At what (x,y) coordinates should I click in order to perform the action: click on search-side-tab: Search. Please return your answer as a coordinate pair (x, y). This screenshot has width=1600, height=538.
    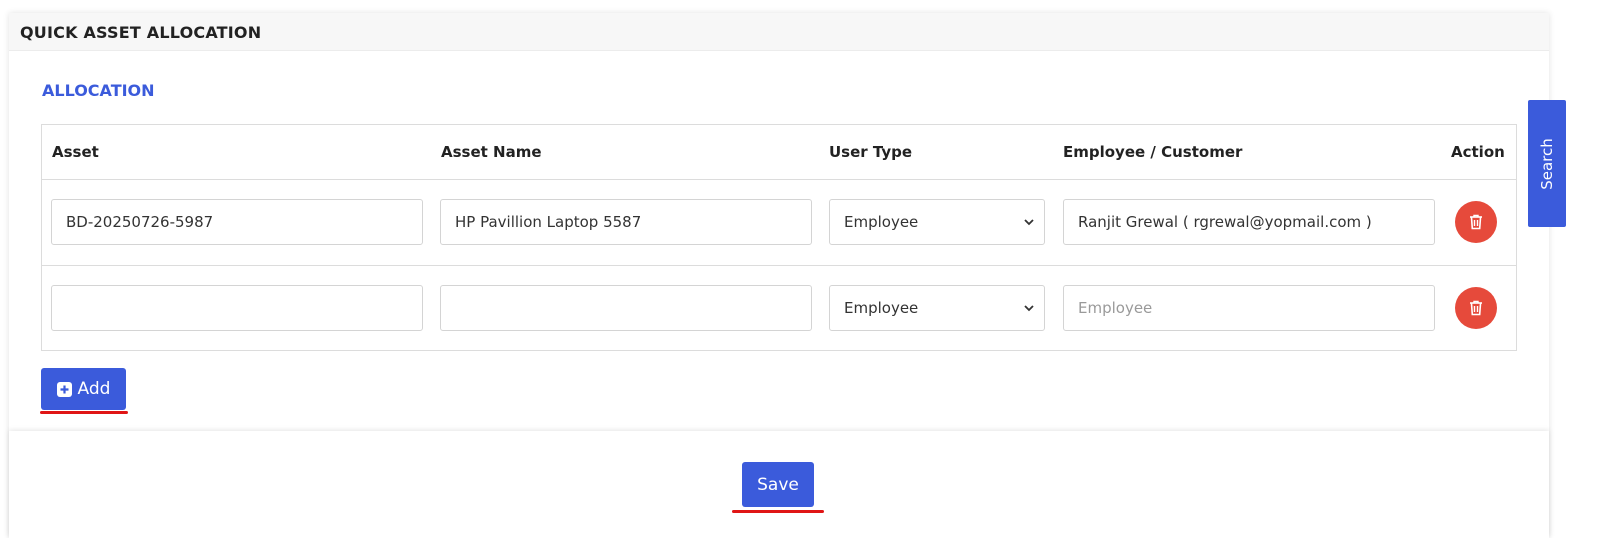
    Looking at the image, I should click on (1547, 163).